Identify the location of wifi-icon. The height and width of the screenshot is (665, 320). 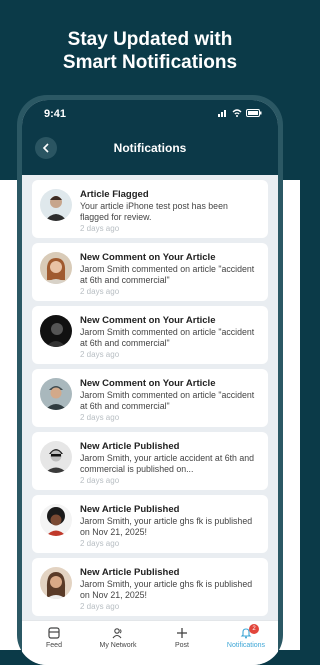
(237, 113).